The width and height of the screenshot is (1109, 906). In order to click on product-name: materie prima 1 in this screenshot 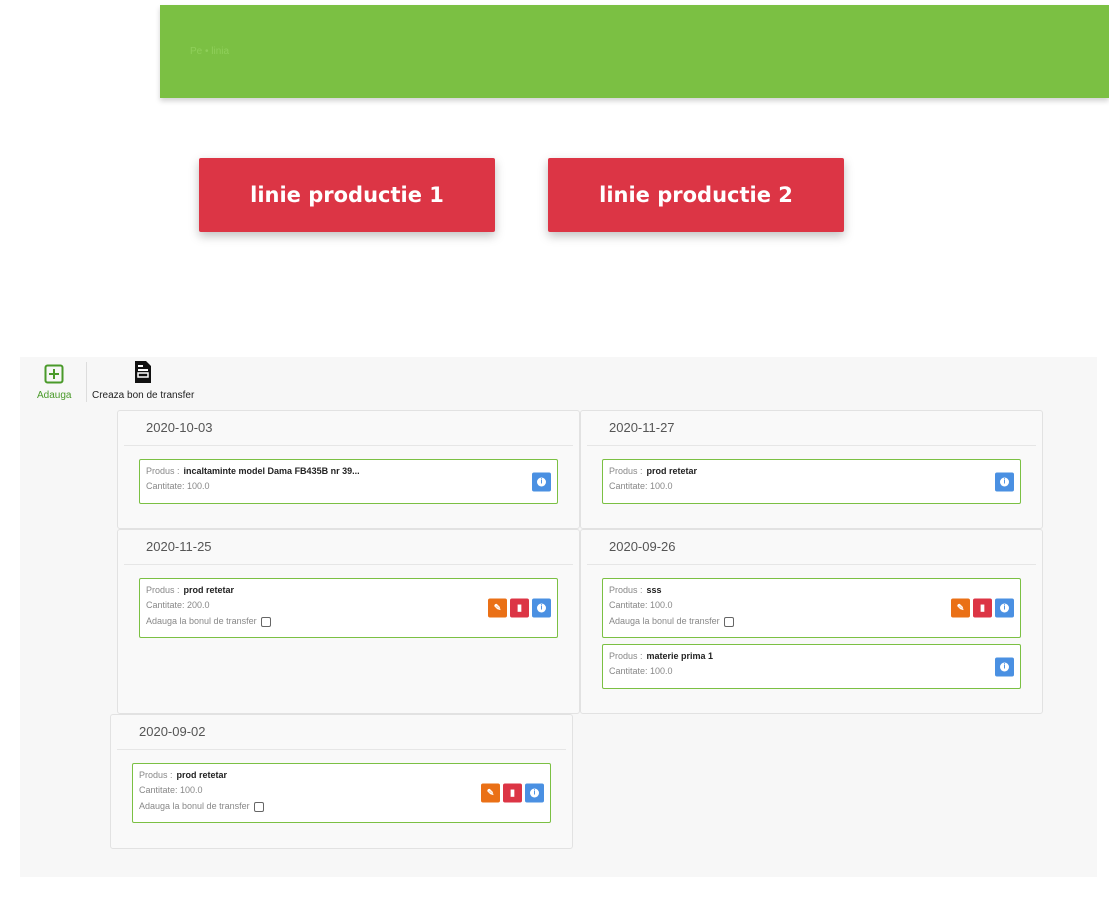, I will do `click(680, 656)`.